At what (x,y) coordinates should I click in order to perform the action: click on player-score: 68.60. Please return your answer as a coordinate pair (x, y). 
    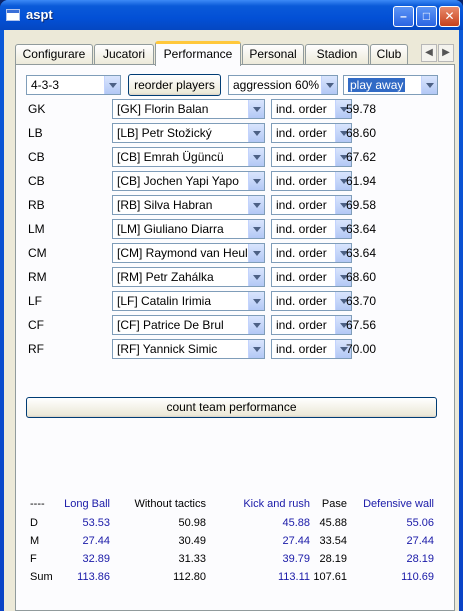
    Looking at the image, I should click on (361, 133).